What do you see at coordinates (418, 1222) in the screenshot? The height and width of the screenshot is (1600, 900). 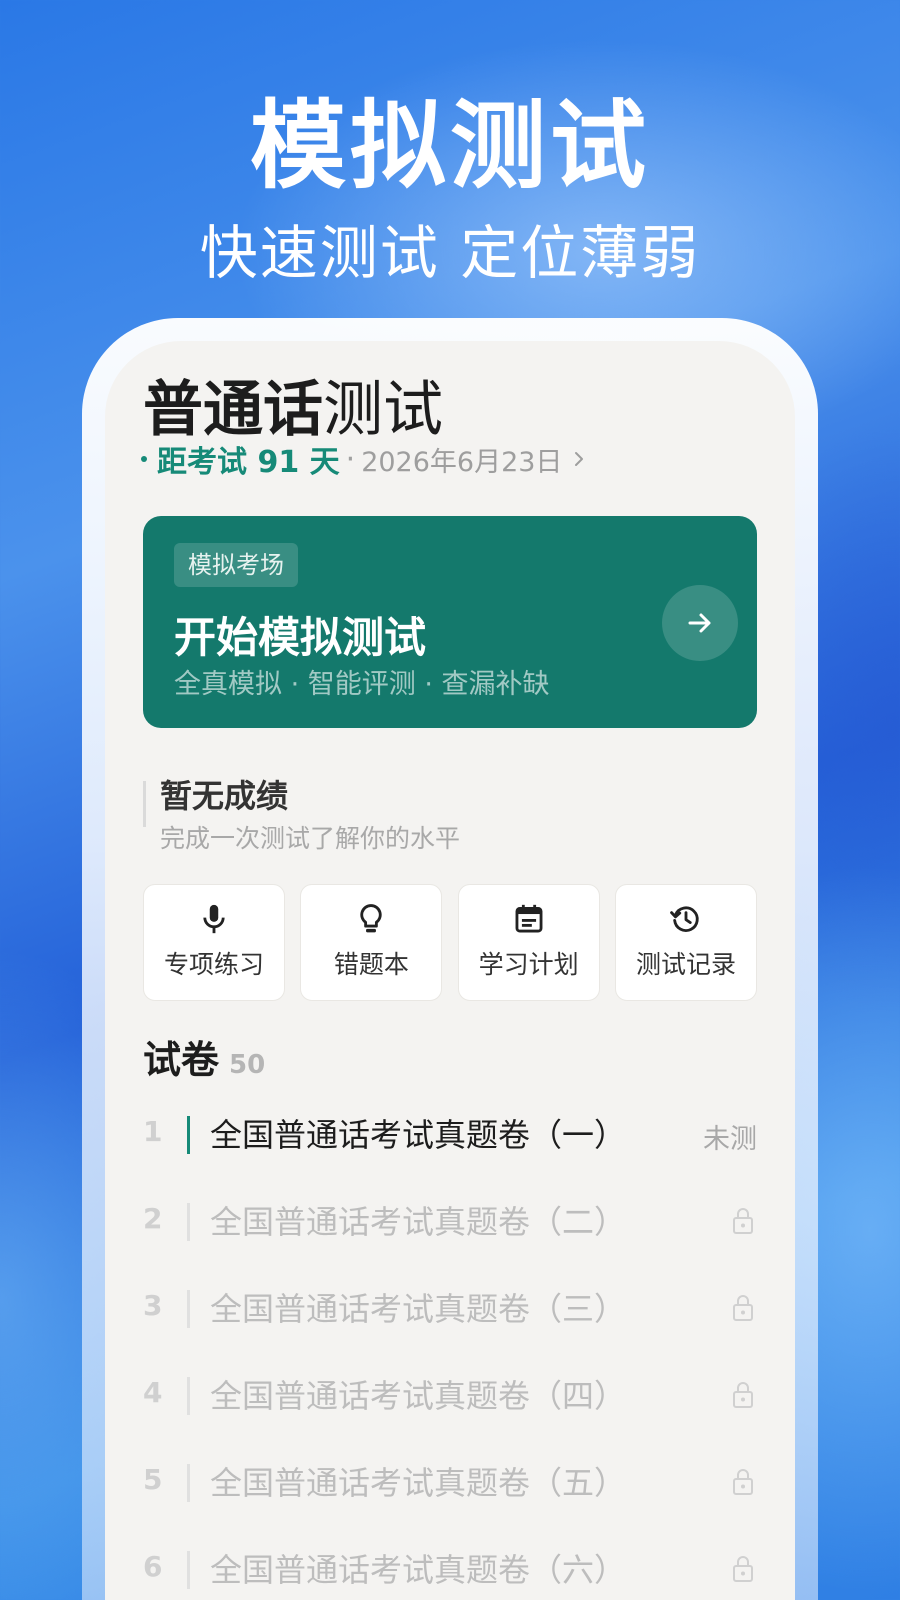 I see `paper-name: 全国普通话考试真题卷（二）` at bounding box center [418, 1222].